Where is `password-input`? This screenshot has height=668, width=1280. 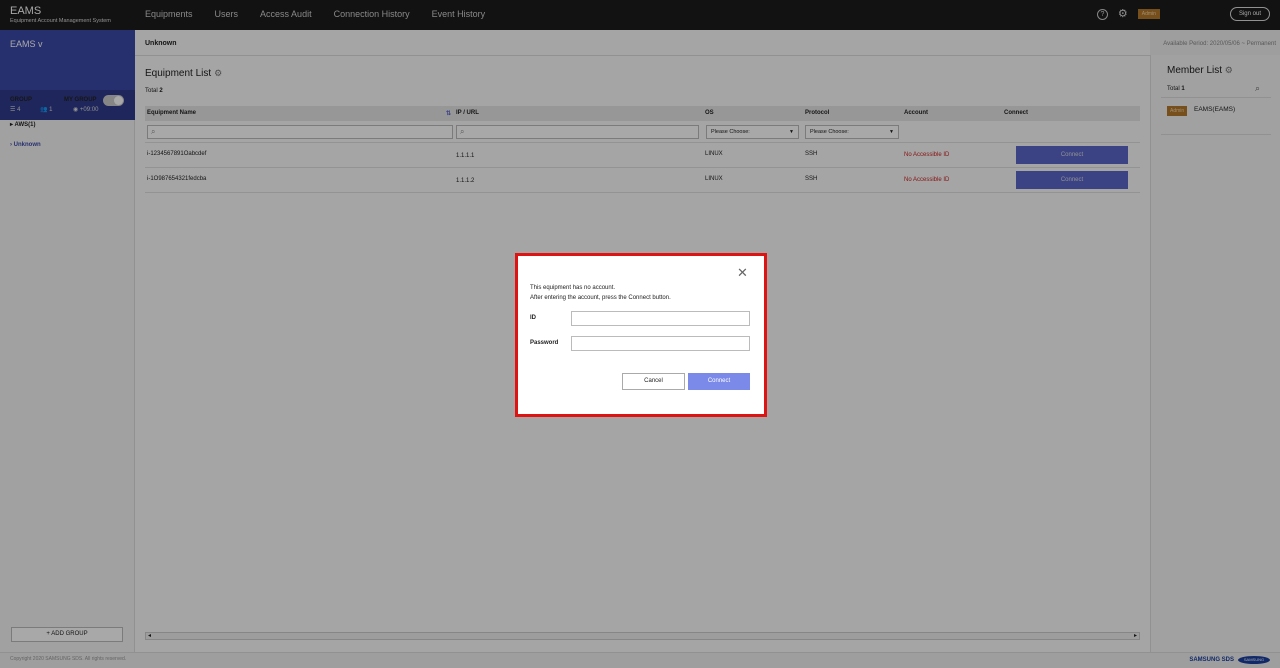 password-input is located at coordinates (660, 343).